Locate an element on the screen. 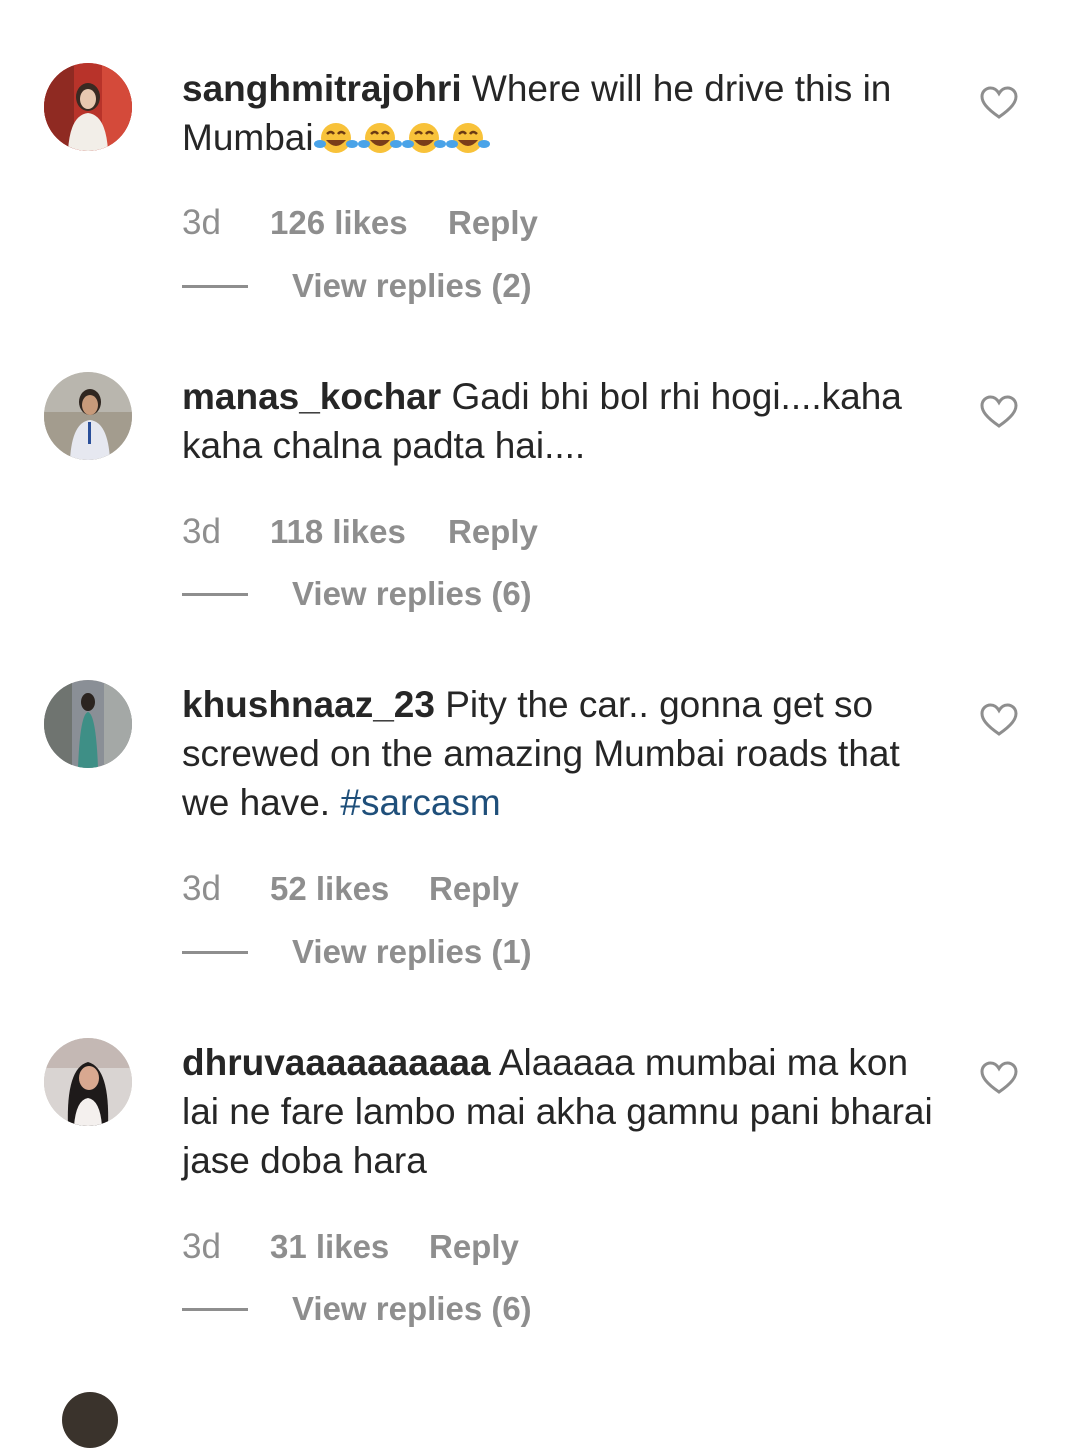 The height and width of the screenshot is (1448, 1080). comment-username: sanghmitrajohri is located at coordinates (322, 88).